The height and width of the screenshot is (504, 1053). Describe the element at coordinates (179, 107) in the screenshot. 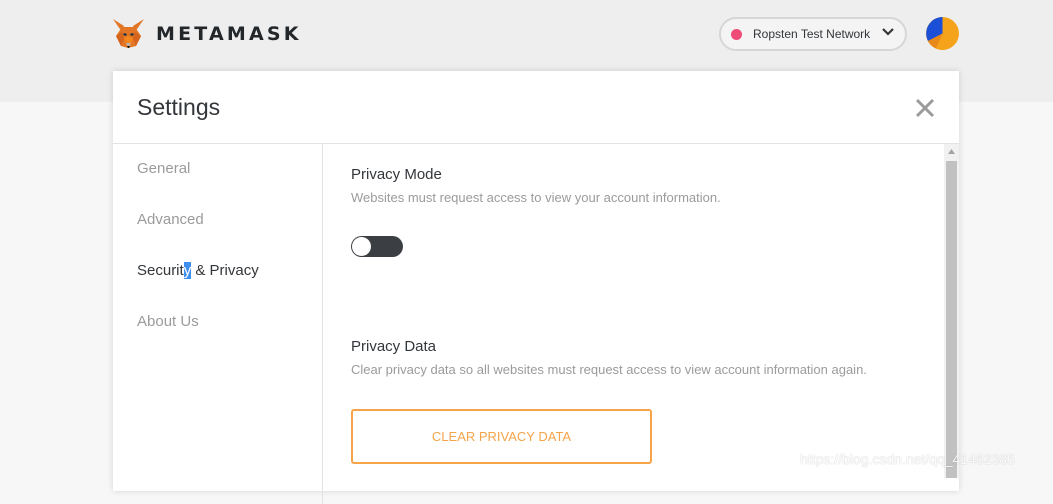

I see `page-title: Settings` at that location.